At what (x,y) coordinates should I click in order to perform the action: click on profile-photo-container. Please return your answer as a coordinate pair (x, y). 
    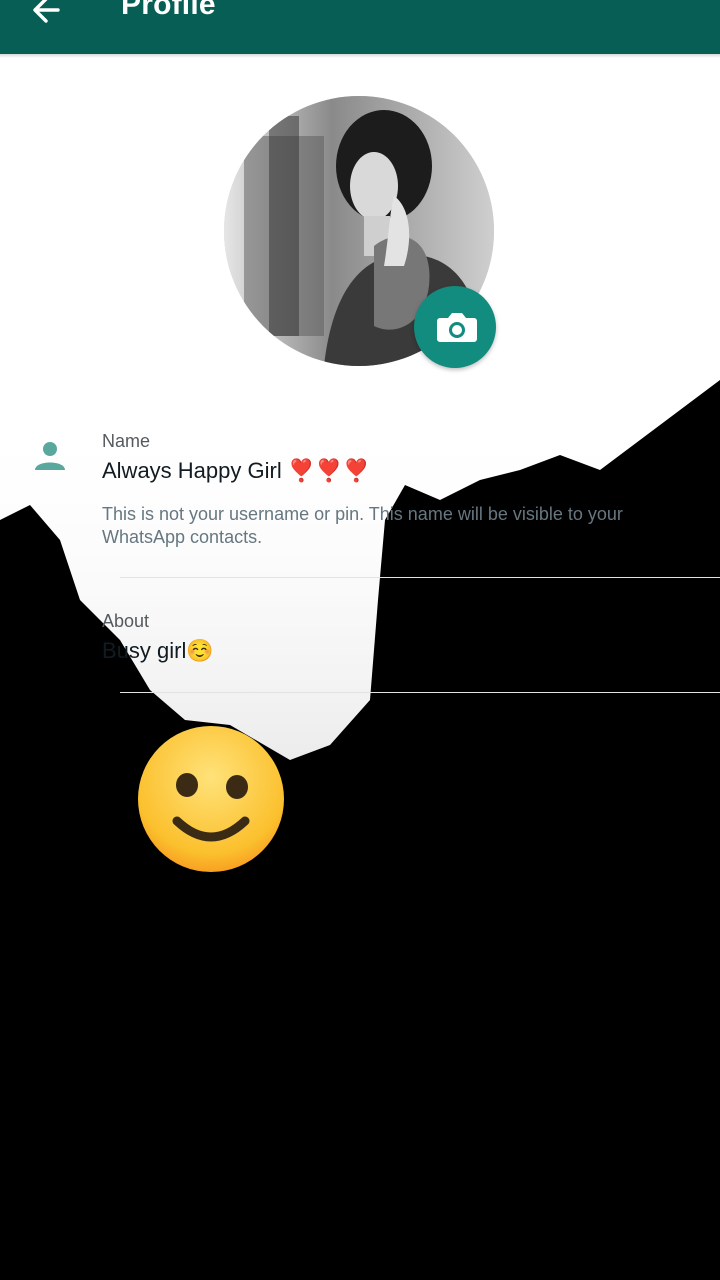
    Looking at the image, I should click on (360, 232).